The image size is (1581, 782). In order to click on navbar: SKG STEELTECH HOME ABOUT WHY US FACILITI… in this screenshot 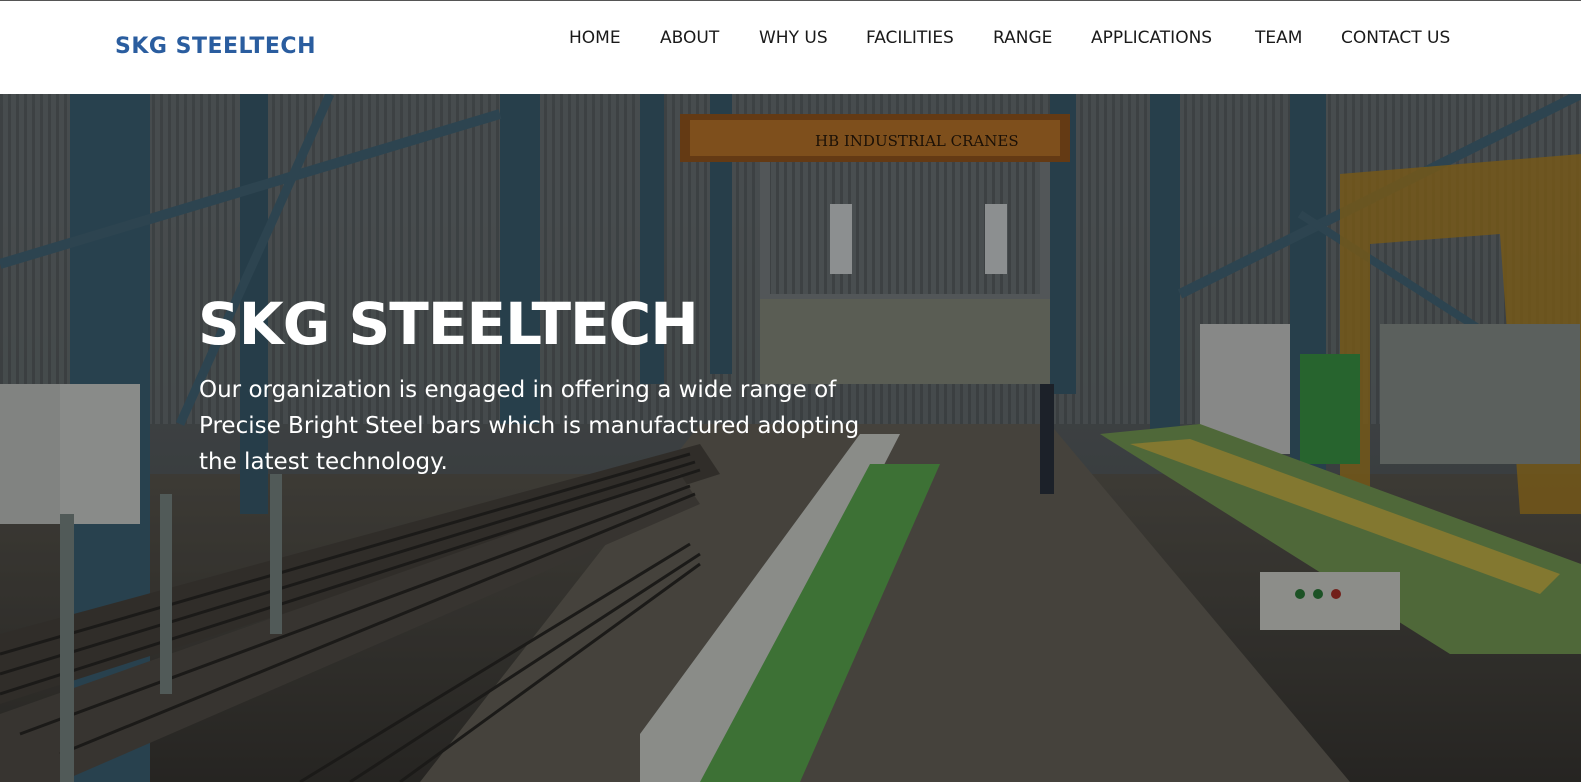, I will do `click(790, 47)`.